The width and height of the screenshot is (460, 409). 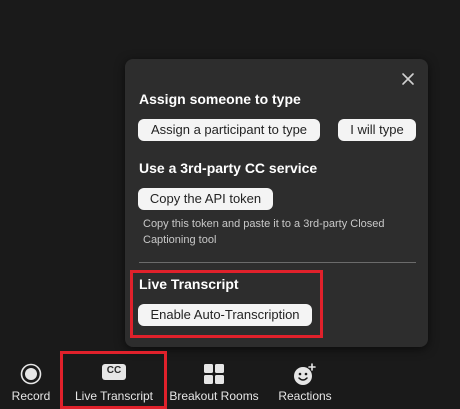 I want to click on record-label: Record, so click(x=31, y=396).